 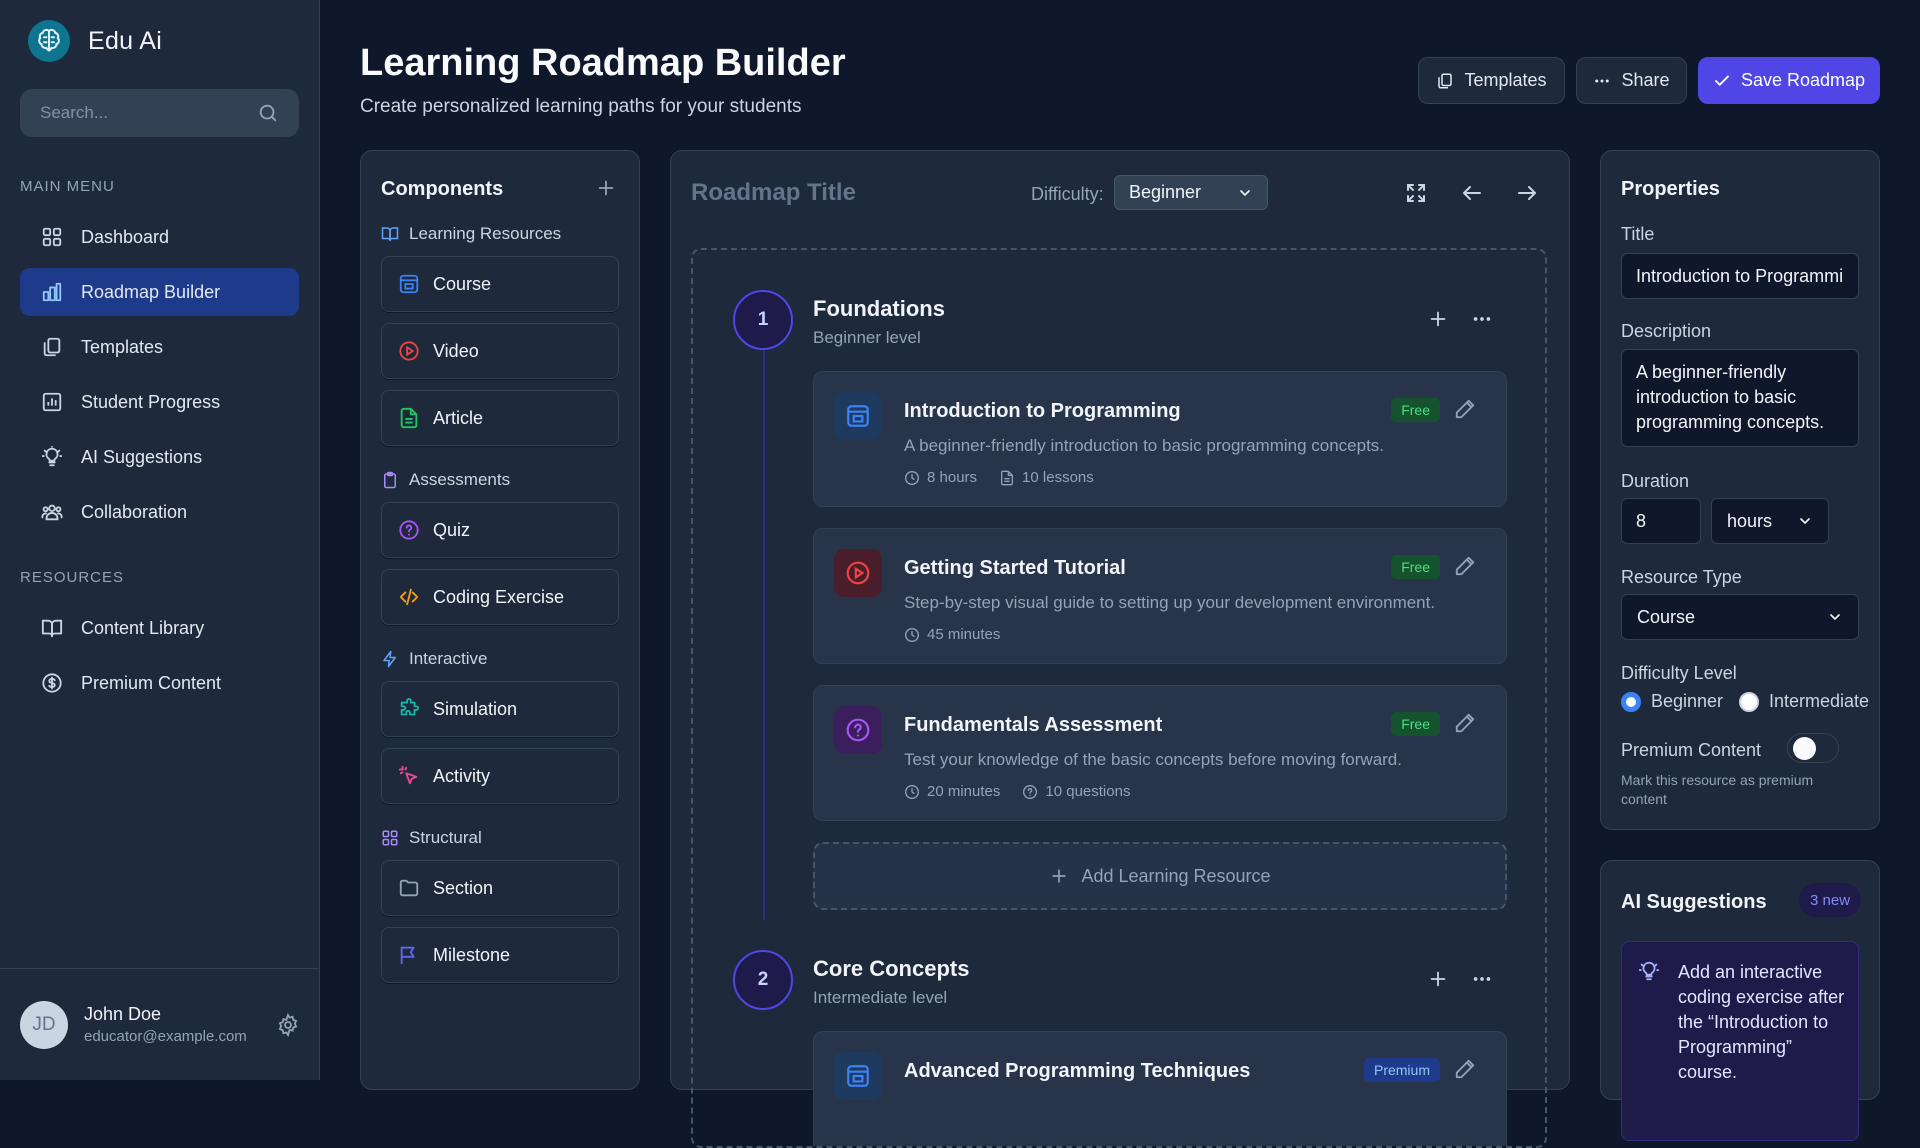 I want to click on premium-badge: Premium, so click(x=1401, y=1070).